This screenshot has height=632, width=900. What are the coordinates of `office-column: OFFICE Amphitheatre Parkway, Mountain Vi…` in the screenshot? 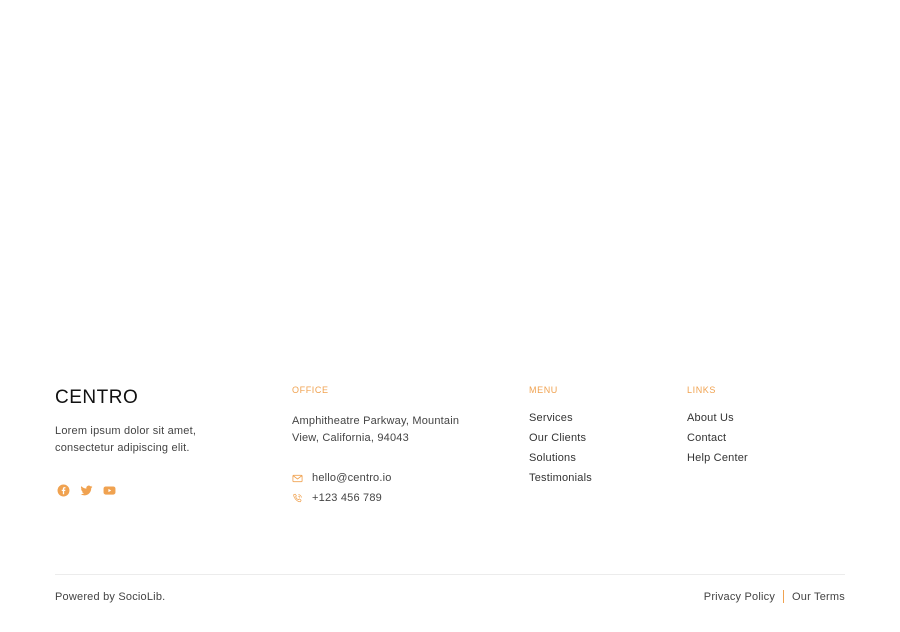 It's located at (382, 416).